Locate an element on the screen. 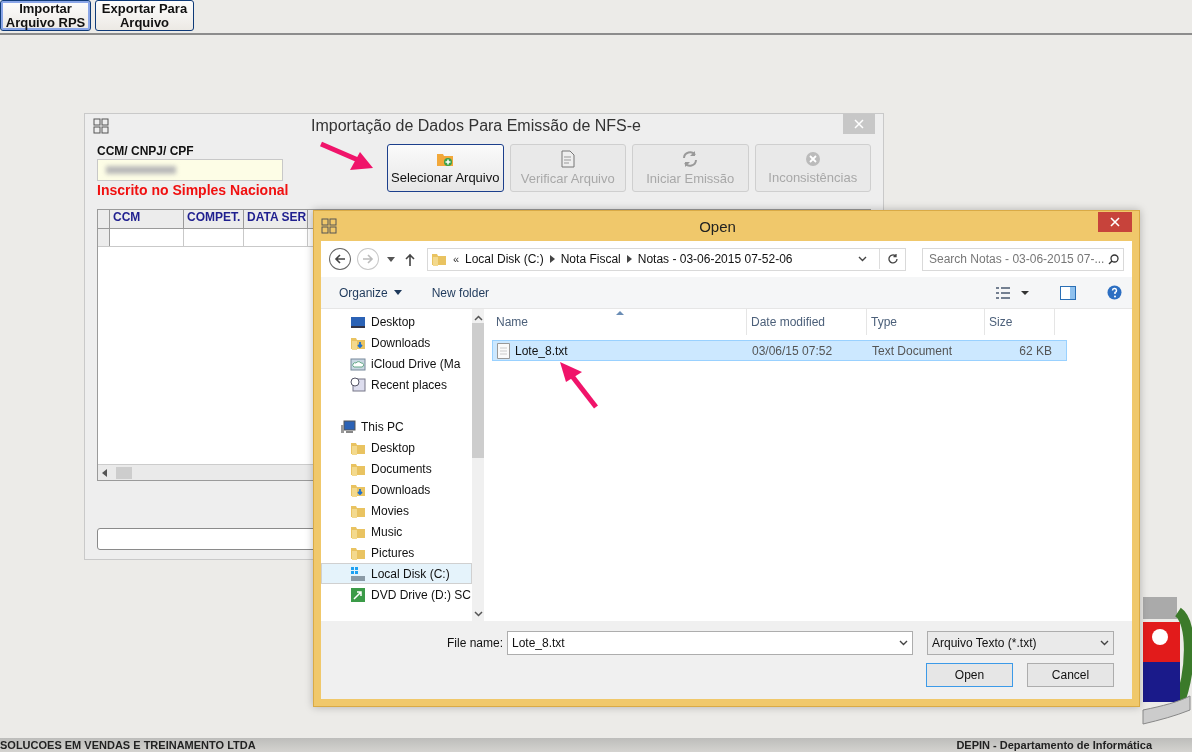  command-button: Organize is located at coordinates (370, 292).